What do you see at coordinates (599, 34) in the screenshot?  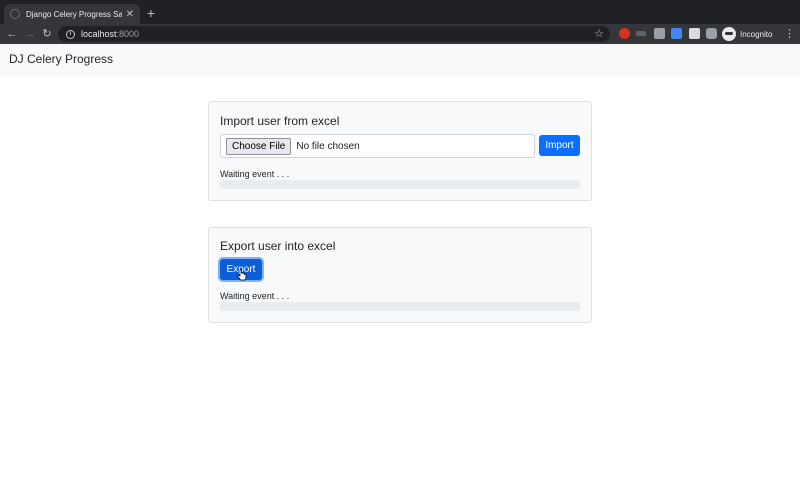 I see `bookmark-star-icon: ☆` at bounding box center [599, 34].